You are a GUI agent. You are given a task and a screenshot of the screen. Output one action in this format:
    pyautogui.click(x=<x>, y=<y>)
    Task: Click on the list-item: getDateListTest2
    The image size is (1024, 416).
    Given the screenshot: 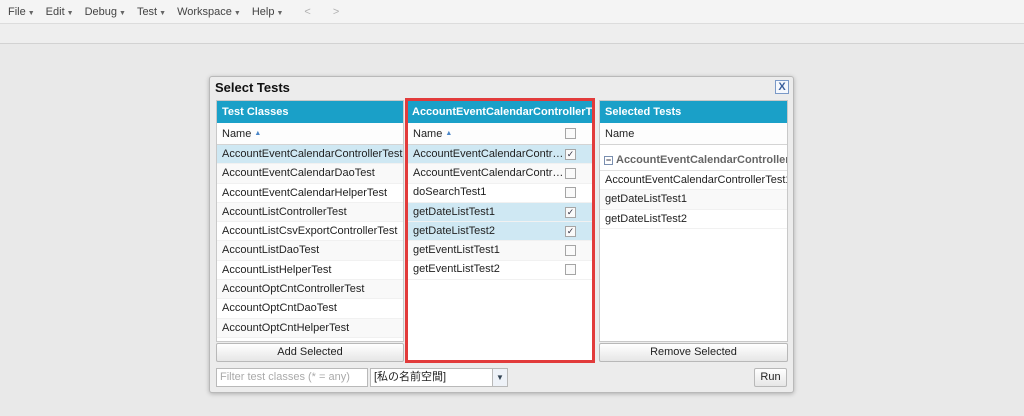 What is the action you would take?
    pyautogui.click(x=693, y=219)
    